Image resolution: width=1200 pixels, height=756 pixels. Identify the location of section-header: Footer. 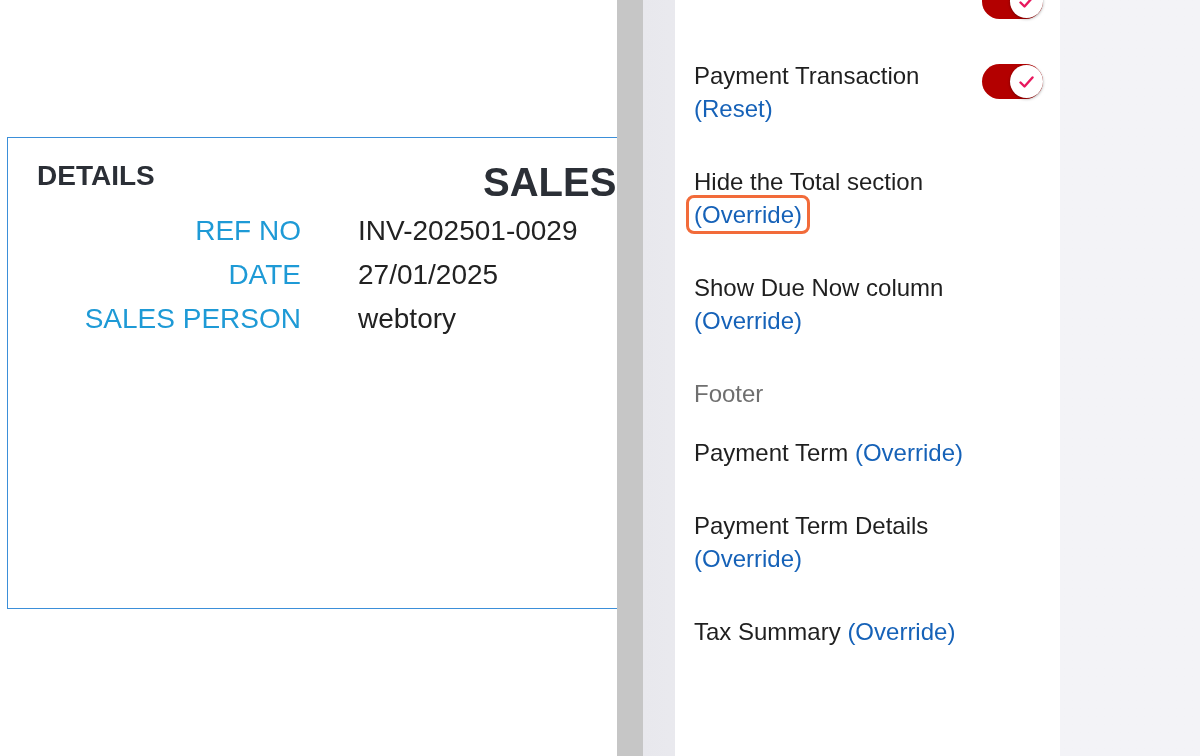
(729, 394).